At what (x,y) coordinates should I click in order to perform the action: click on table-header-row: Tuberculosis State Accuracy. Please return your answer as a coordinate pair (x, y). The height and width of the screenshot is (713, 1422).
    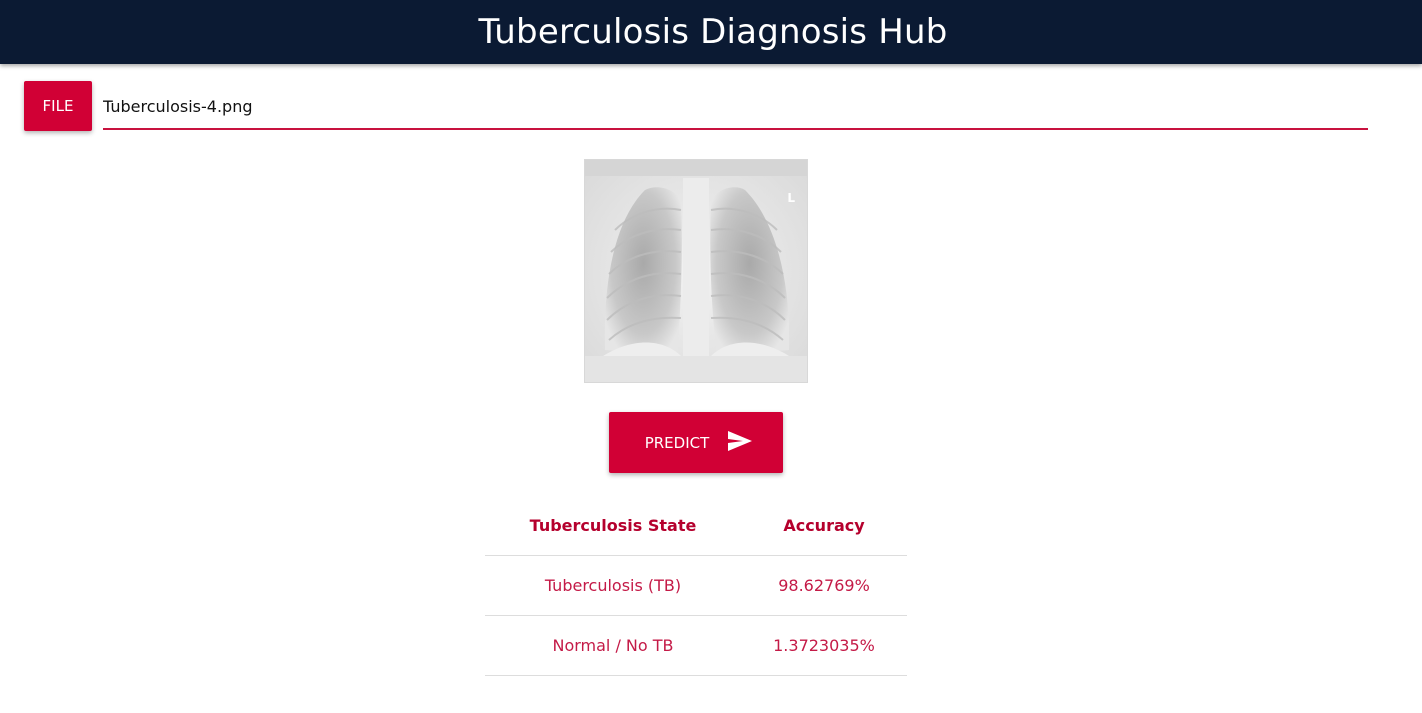
    Looking at the image, I should click on (696, 525).